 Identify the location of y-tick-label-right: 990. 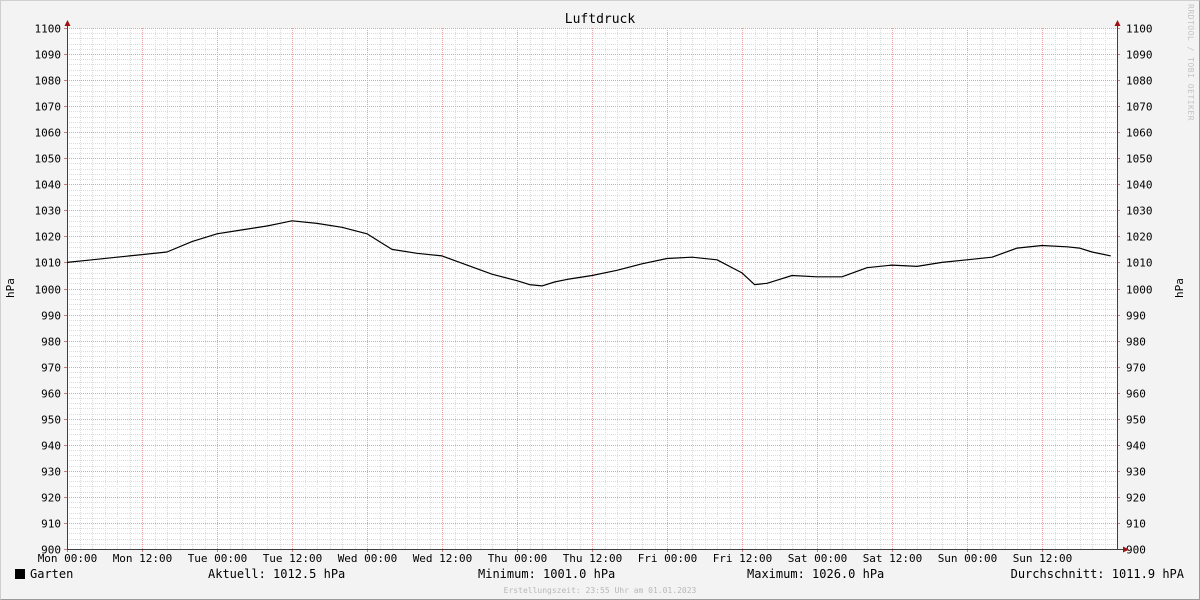
(1136, 316).